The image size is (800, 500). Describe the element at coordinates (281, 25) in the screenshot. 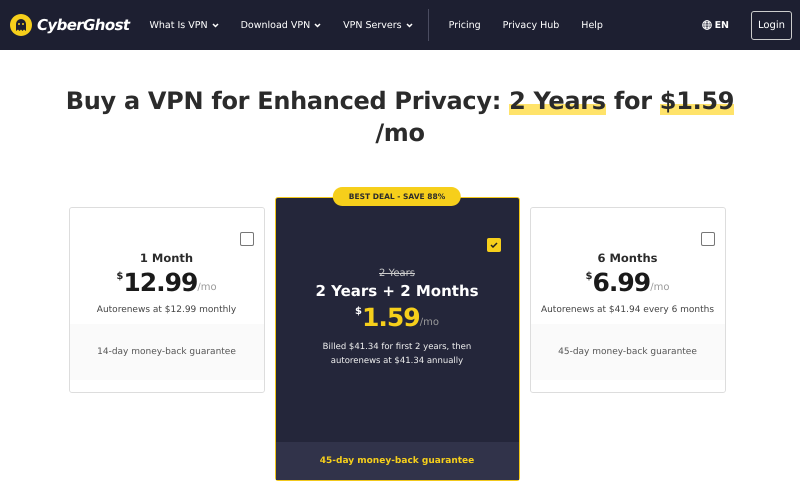

I see `nav-menu-item: Download VPN` at that location.